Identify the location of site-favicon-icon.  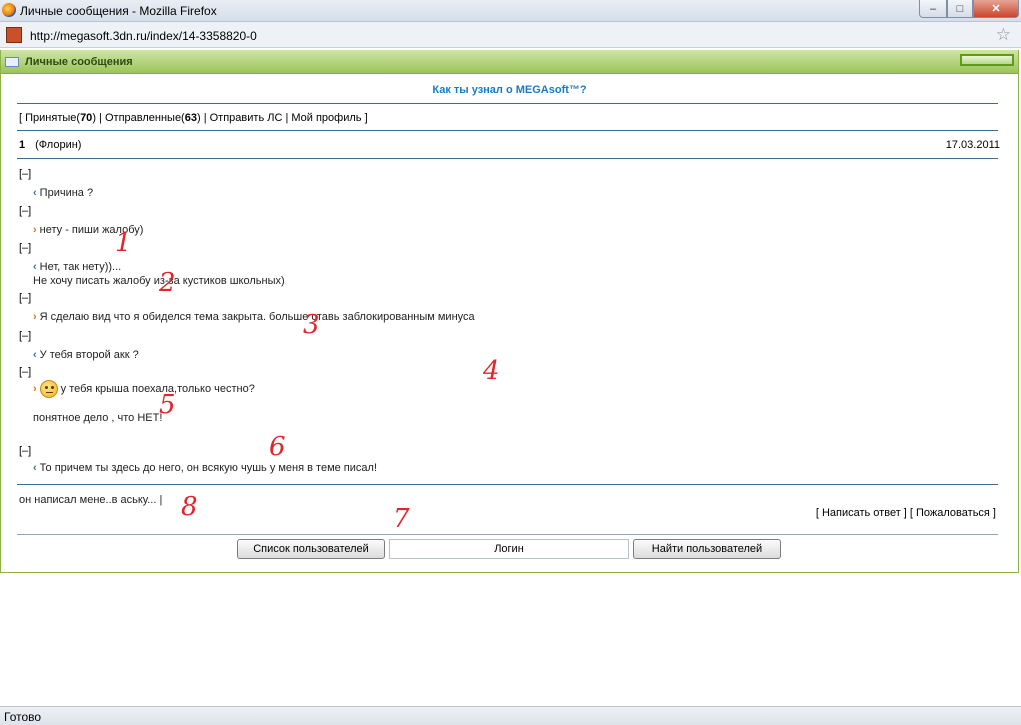
(14, 35).